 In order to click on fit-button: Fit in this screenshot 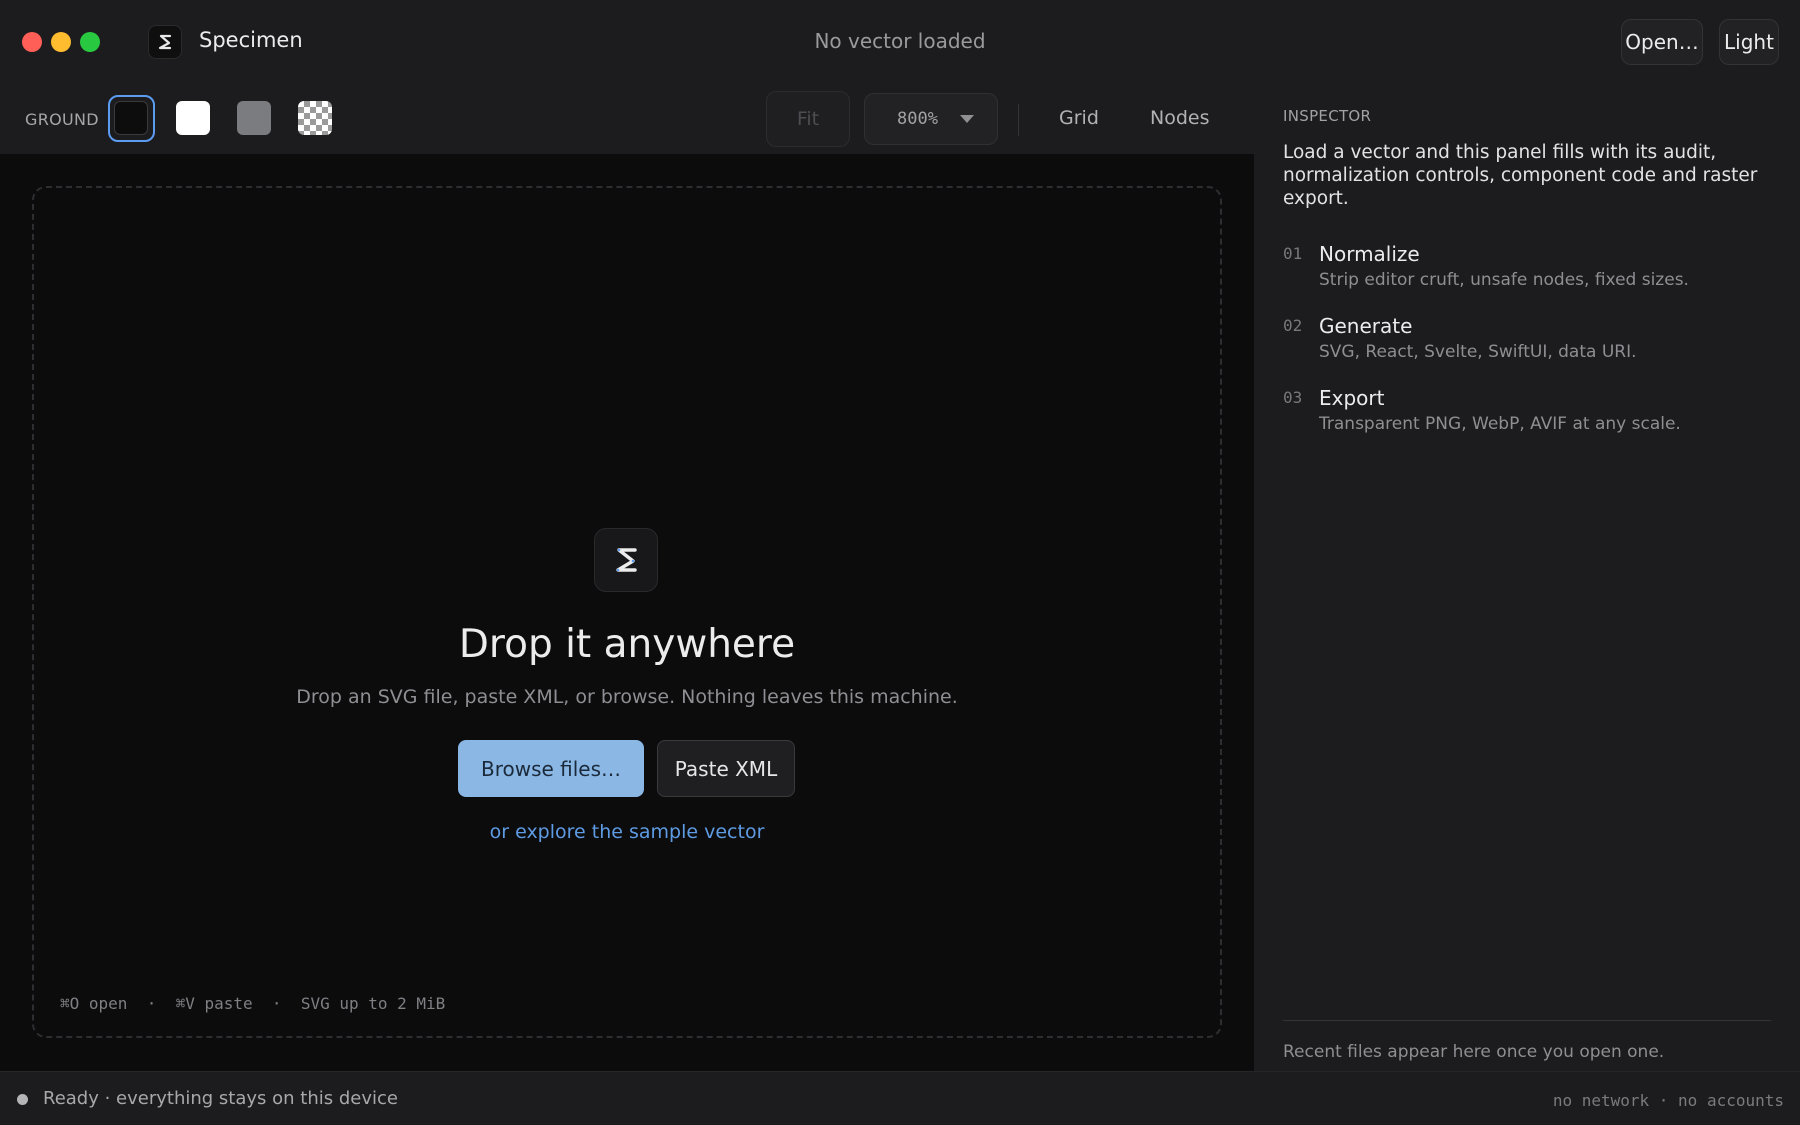, I will do `click(808, 119)`.